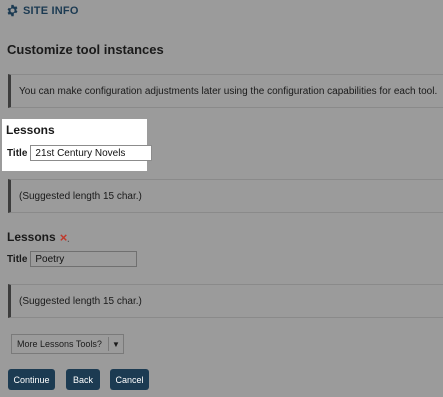 The width and height of the screenshot is (443, 397). I want to click on more-tools-label: More Lessons Tools?, so click(59, 344).